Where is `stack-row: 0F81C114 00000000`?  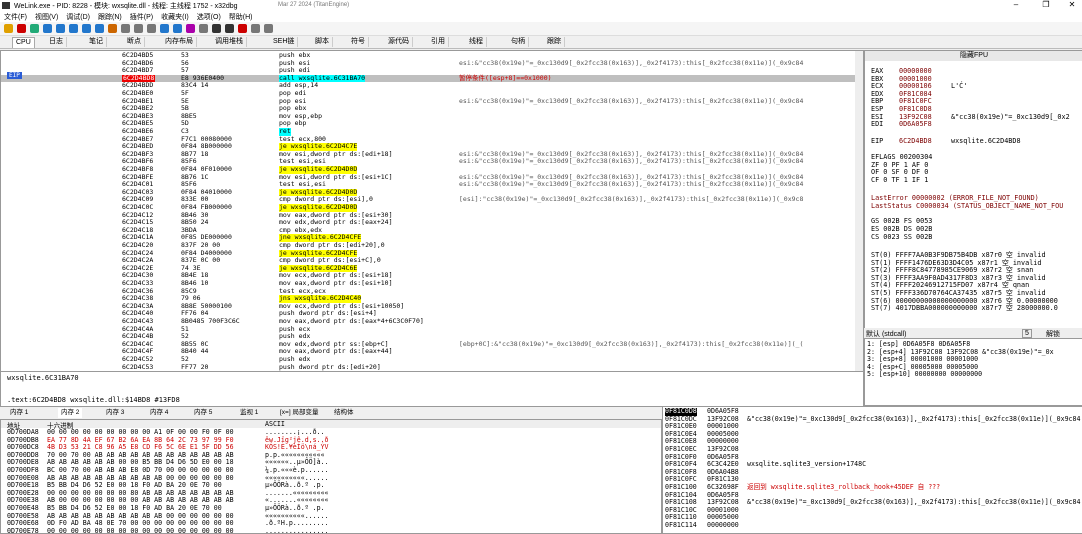 stack-row: 0F81C114 00000000 is located at coordinates (872, 525).